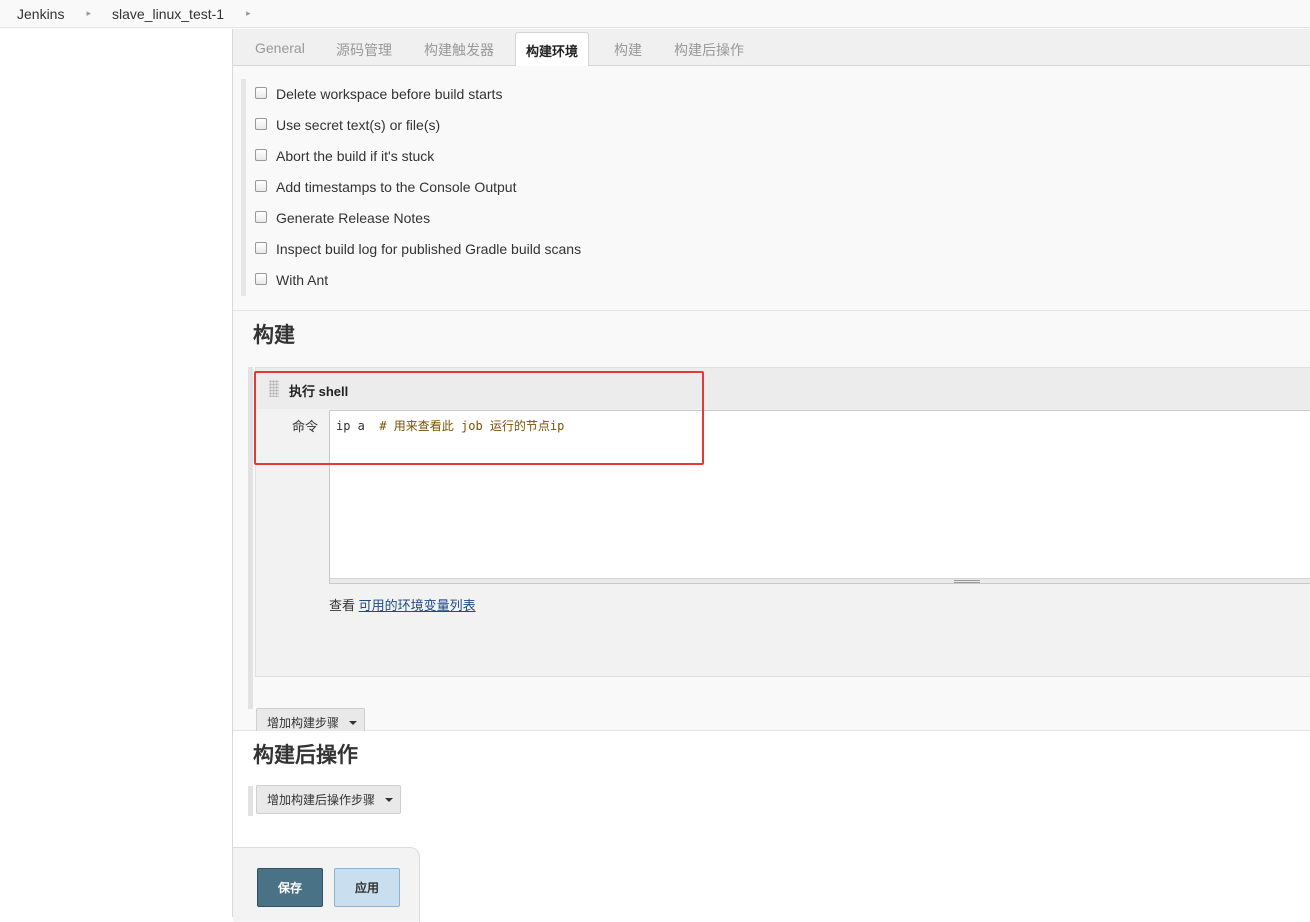 The image size is (1310, 922). Describe the element at coordinates (655, 14) in the screenshot. I see `breadcrumb: Jenkins ▸ slave_linux_test-1 ▸` at that location.